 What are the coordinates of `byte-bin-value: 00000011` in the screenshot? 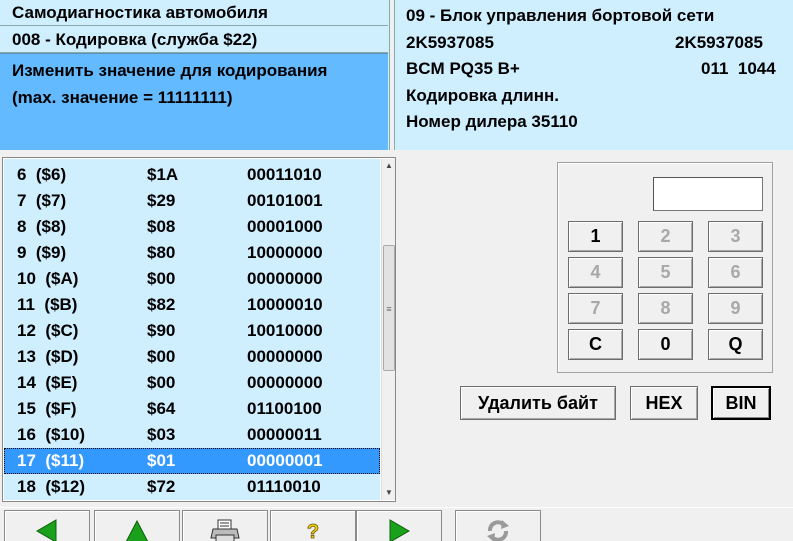 It's located at (284, 434).